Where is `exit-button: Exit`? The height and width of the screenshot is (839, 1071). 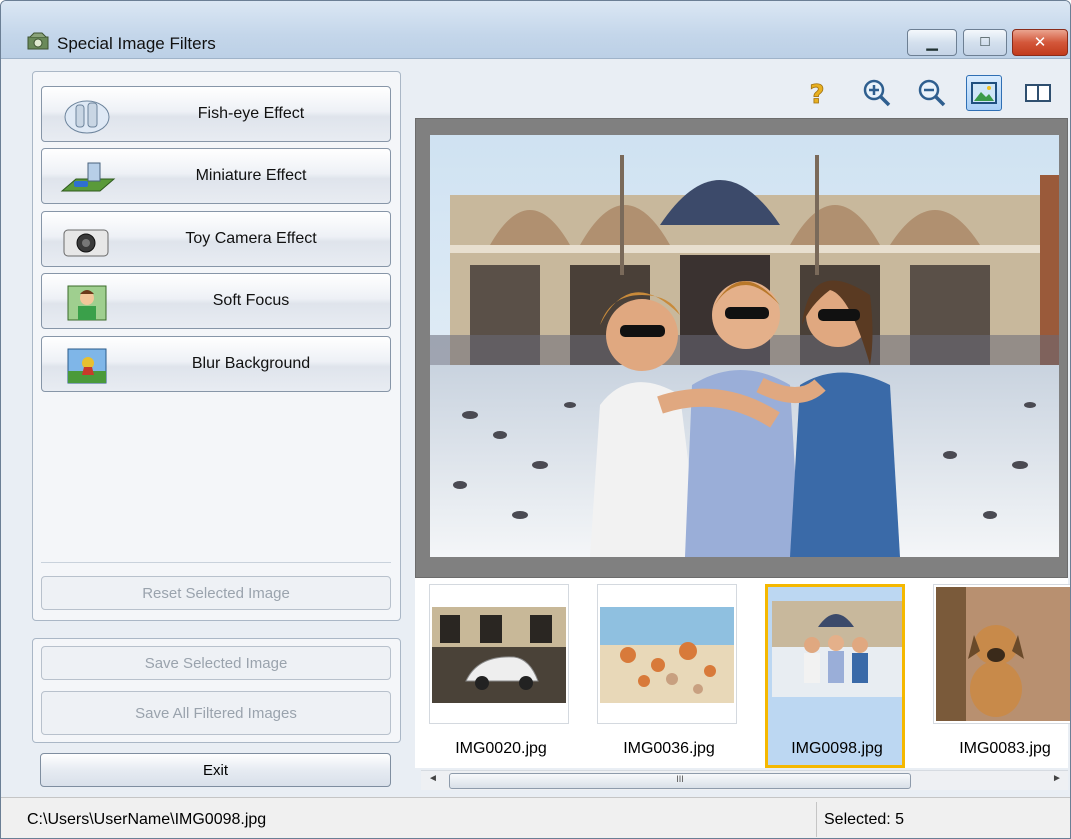 exit-button: Exit is located at coordinates (215, 770).